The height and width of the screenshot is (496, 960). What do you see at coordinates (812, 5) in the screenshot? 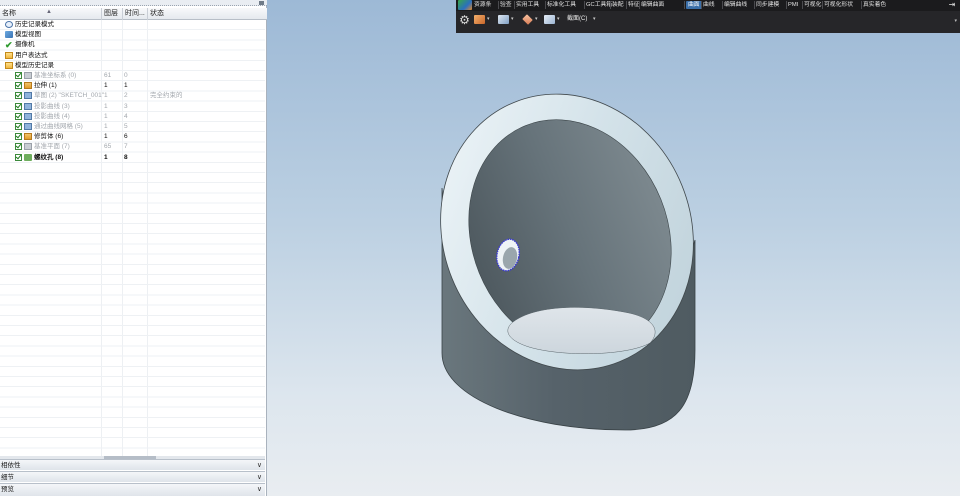
I see `ribbon-tab: 可视化` at bounding box center [812, 5].